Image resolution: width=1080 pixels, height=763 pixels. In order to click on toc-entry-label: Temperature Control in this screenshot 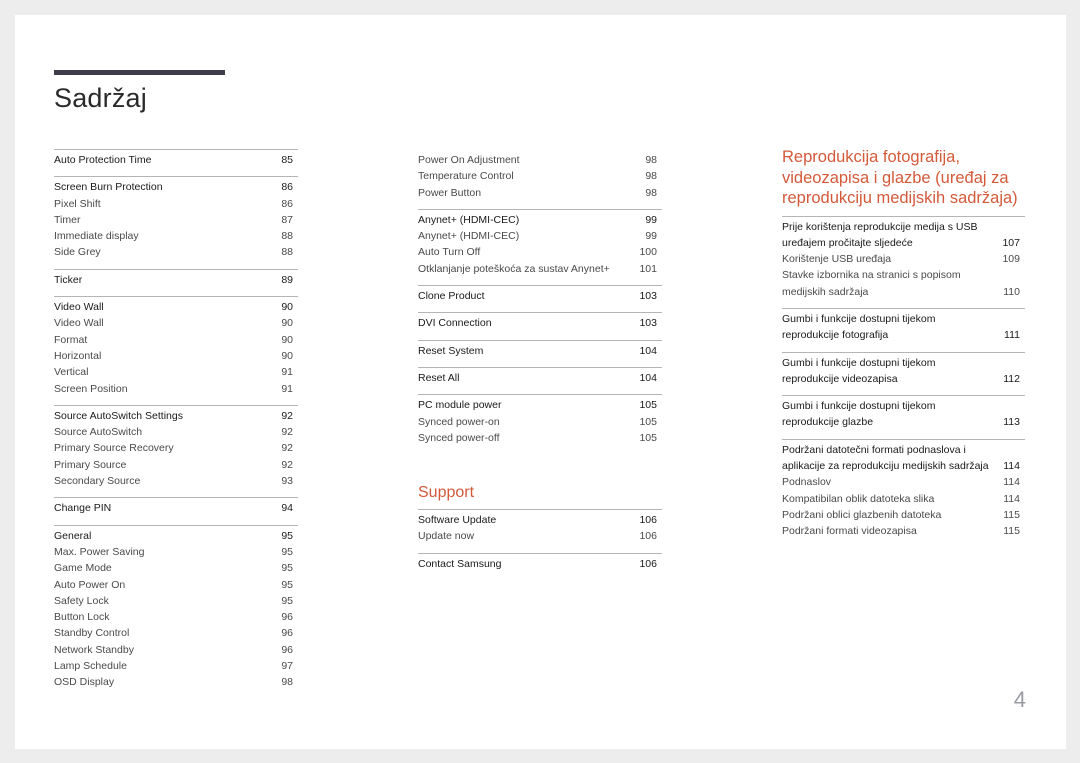, I will do `click(466, 176)`.